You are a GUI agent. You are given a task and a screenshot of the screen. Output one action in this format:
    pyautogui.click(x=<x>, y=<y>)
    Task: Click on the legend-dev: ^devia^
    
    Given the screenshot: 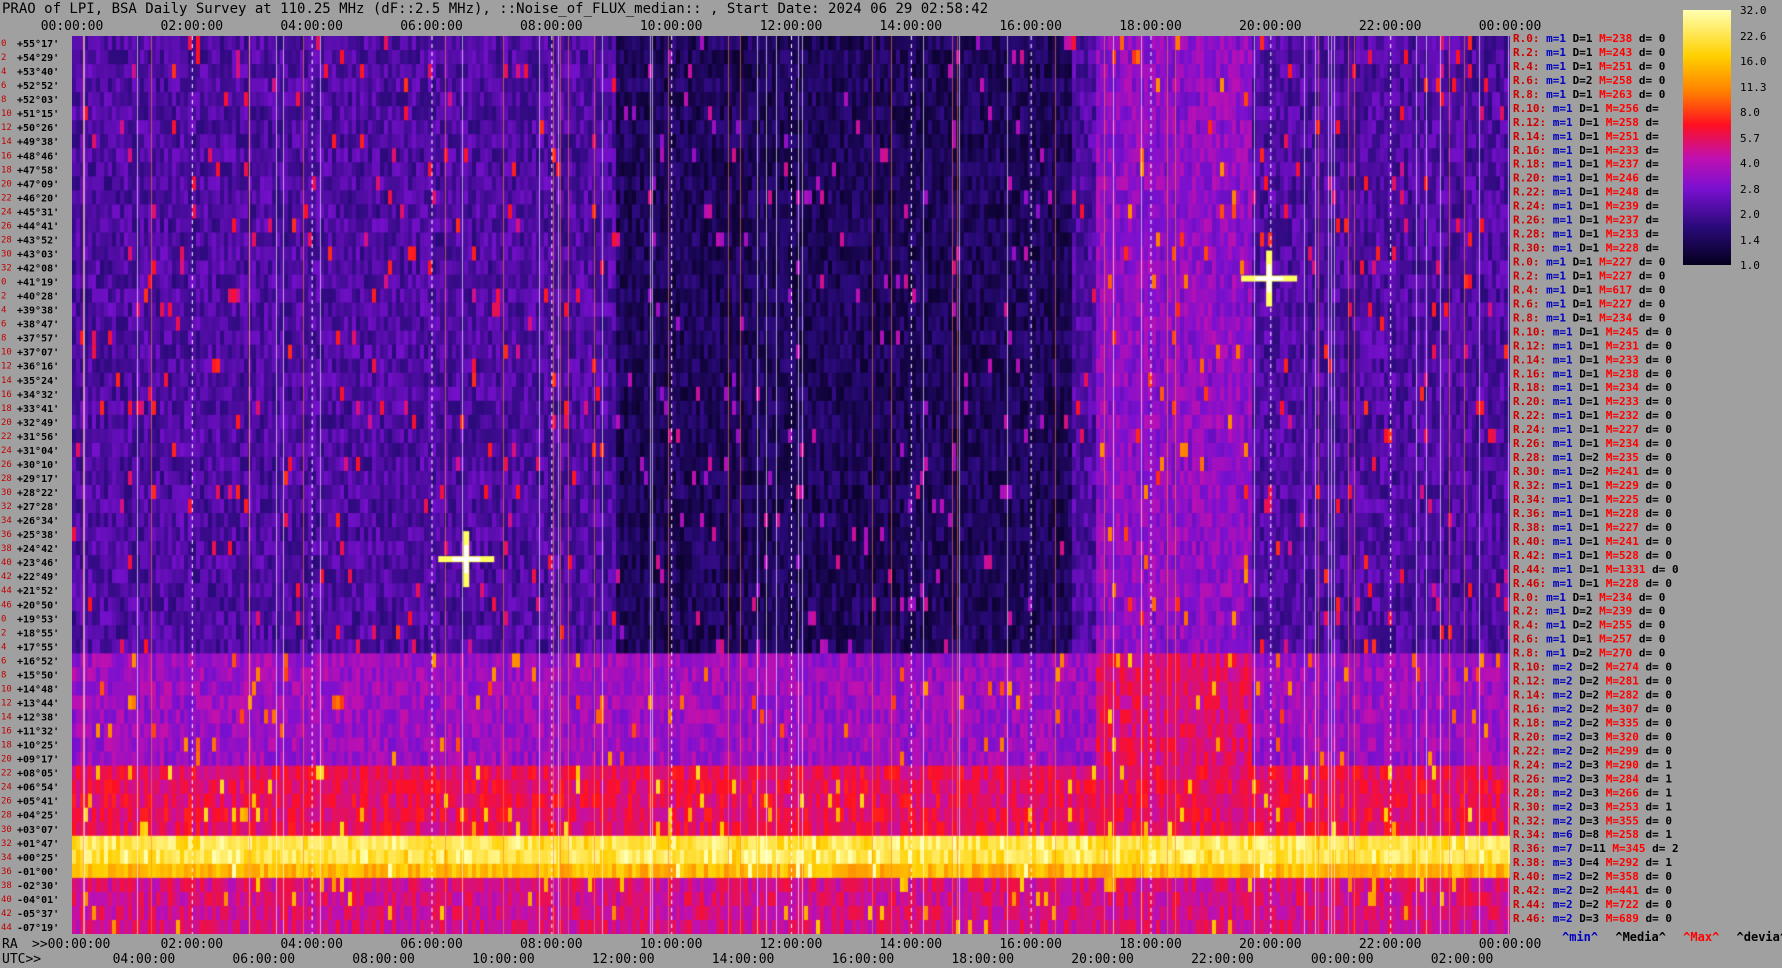 What is the action you would take?
    pyautogui.click(x=1759, y=937)
    